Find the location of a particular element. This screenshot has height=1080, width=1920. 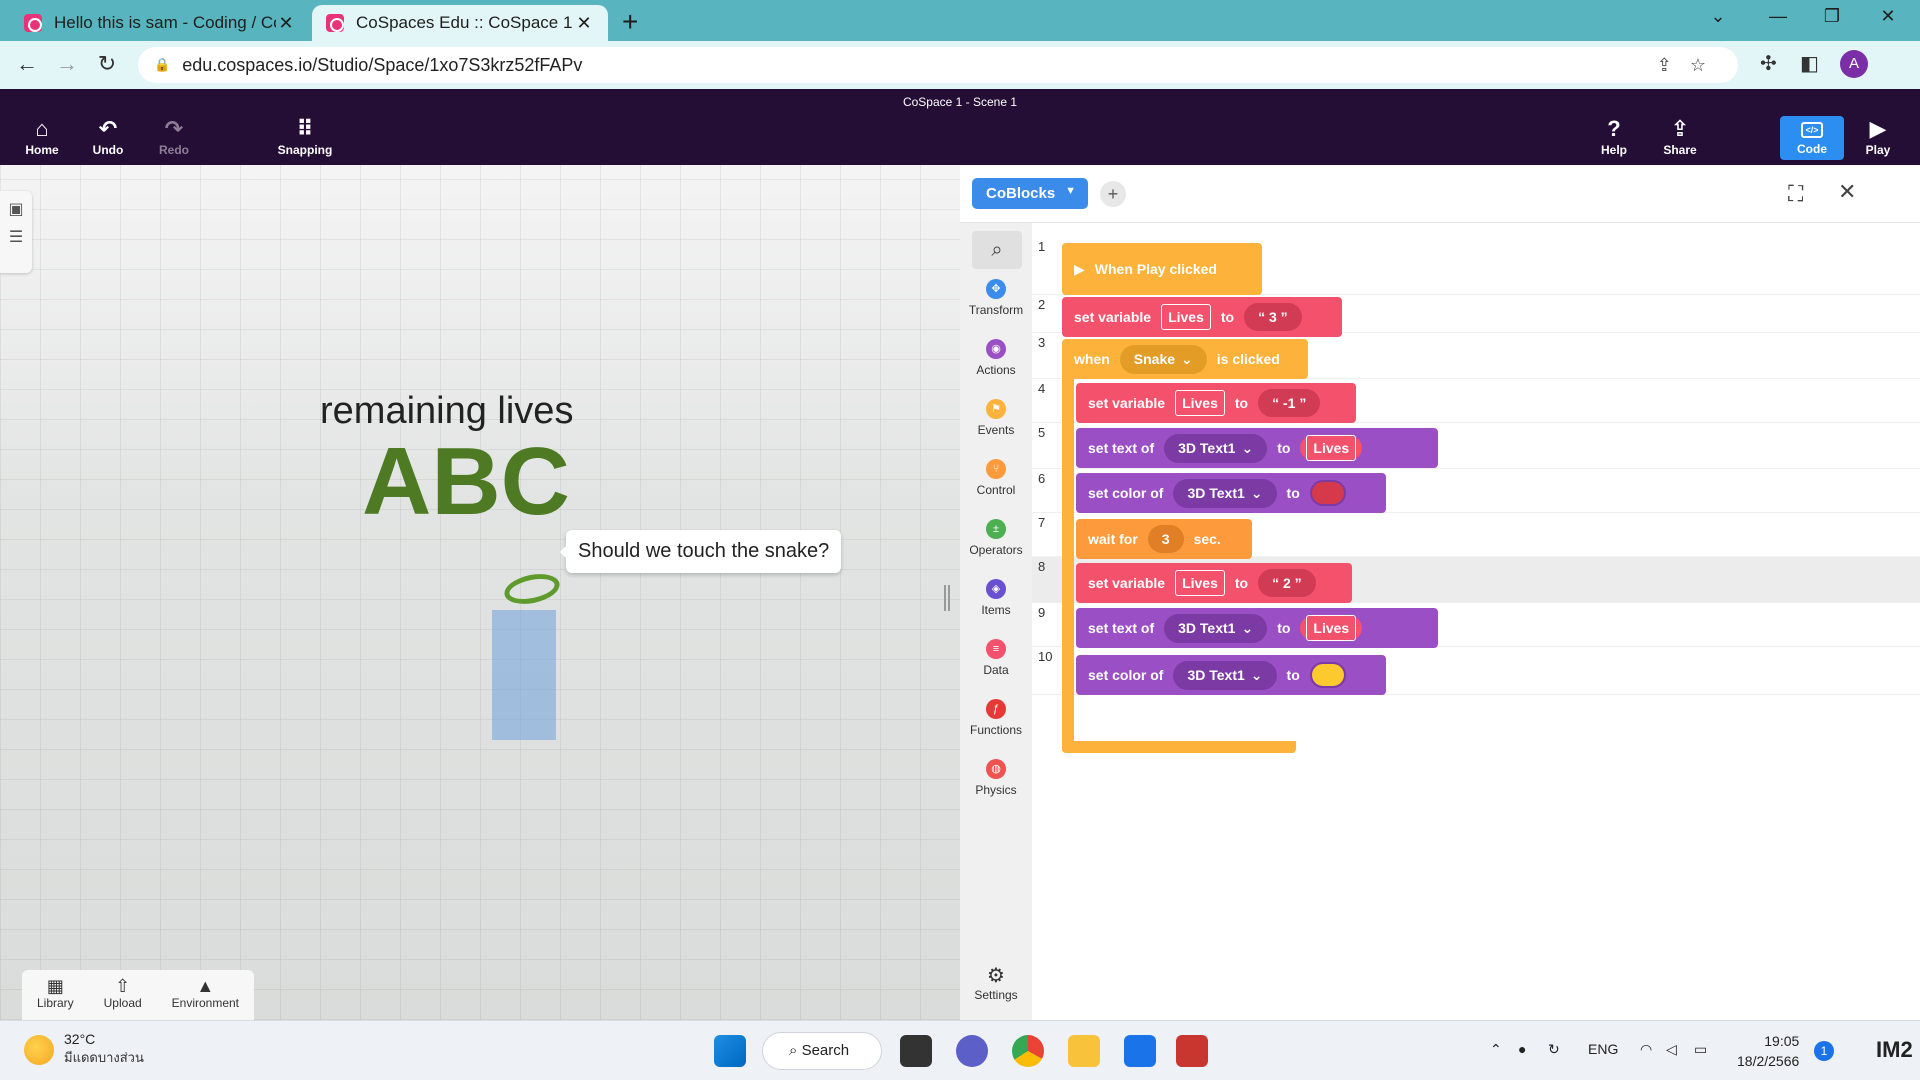

bookmark-star-icon: ☆ is located at coordinates (1707, 65).